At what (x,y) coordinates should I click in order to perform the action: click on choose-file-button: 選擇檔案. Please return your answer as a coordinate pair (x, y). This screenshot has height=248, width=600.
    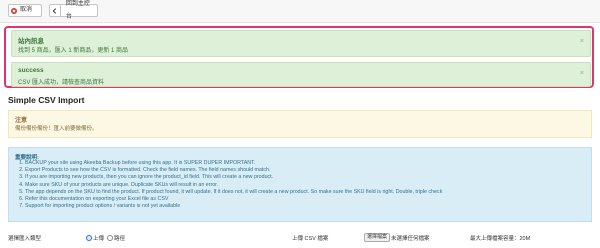
    Looking at the image, I should click on (377, 237).